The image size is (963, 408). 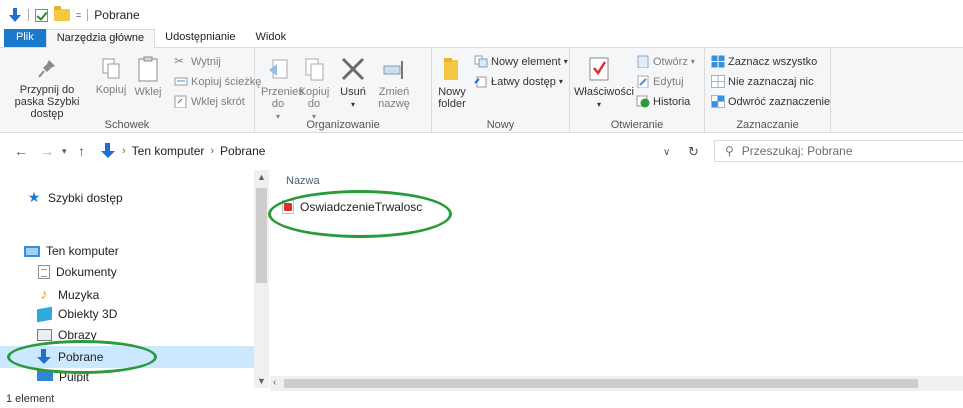 What do you see at coordinates (88, 15) in the screenshot?
I see `divider` at bounding box center [88, 15].